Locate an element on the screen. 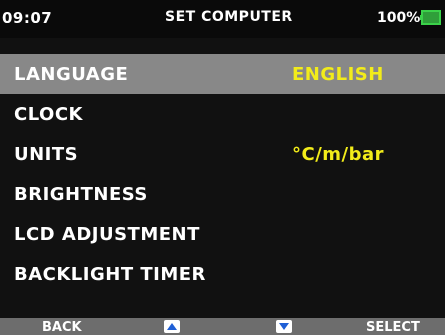 This screenshot has height=335, width=445. menu-item-value: ENGLISH is located at coordinates (338, 74).